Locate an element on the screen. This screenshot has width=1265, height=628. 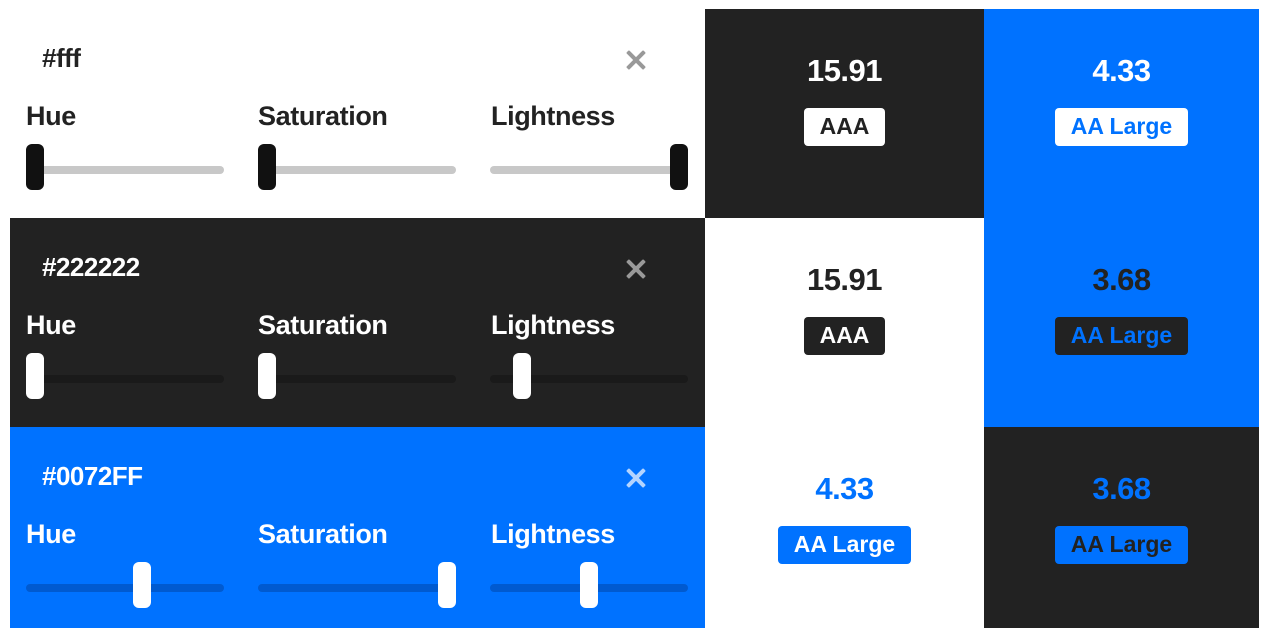
color-hex-value: #222222 is located at coordinates (91, 267).